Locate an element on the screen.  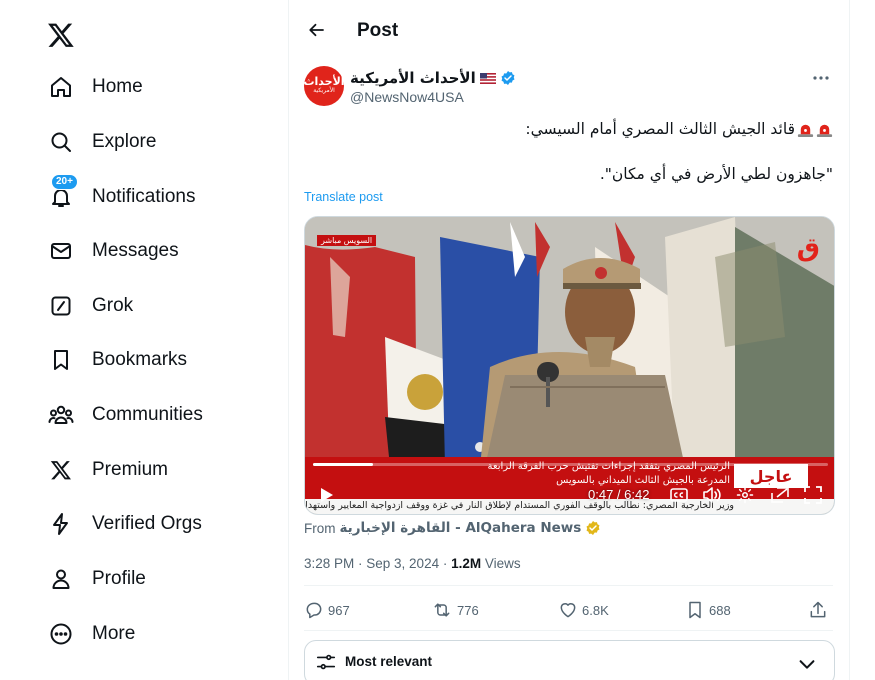
fullscreen-button is located at coordinates (813, 495).